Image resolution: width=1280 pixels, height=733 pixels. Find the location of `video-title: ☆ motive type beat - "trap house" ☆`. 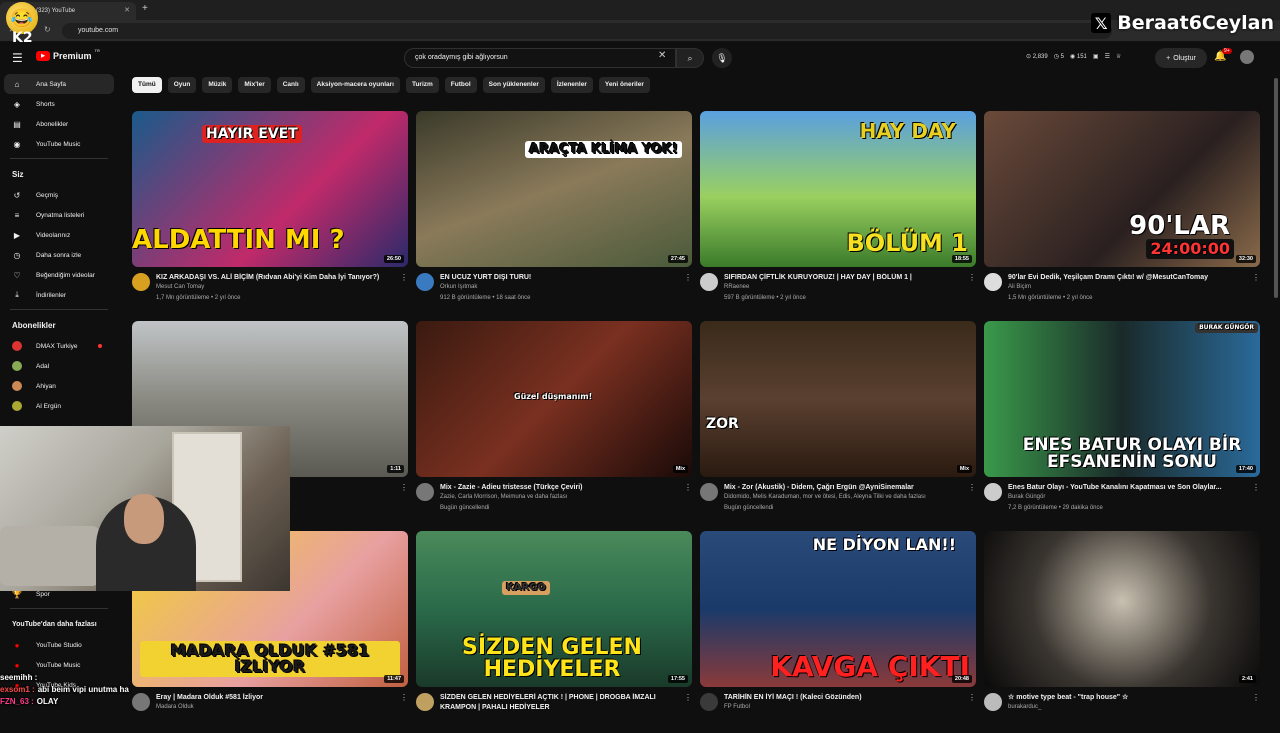

video-title: ☆ motive type beat - "trap house" ☆ is located at coordinates (1129, 698).